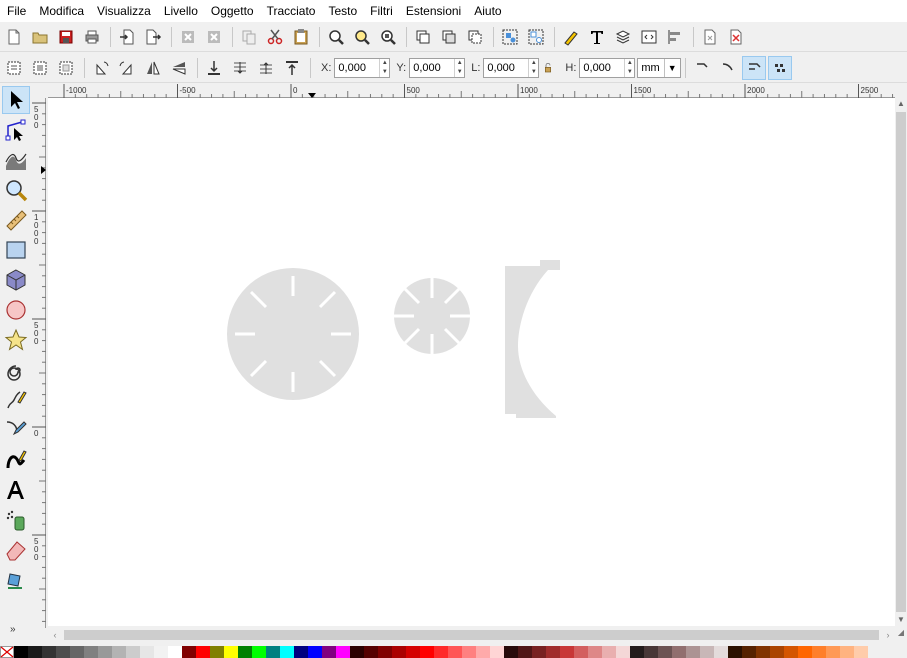 The image size is (907, 658). What do you see at coordinates (433, 11) in the screenshot?
I see `menu-extensions: Estensioni` at bounding box center [433, 11].